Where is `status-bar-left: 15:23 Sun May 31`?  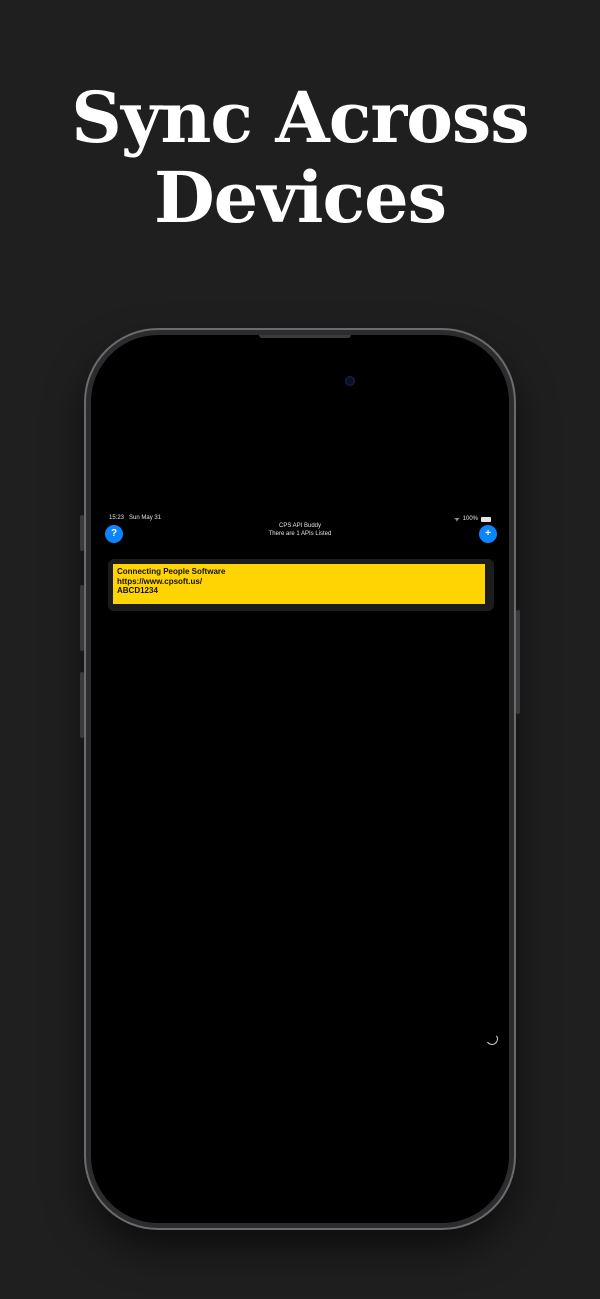
status-bar-left: 15:23 Sun May 31 is located at coordinates (135, 518).